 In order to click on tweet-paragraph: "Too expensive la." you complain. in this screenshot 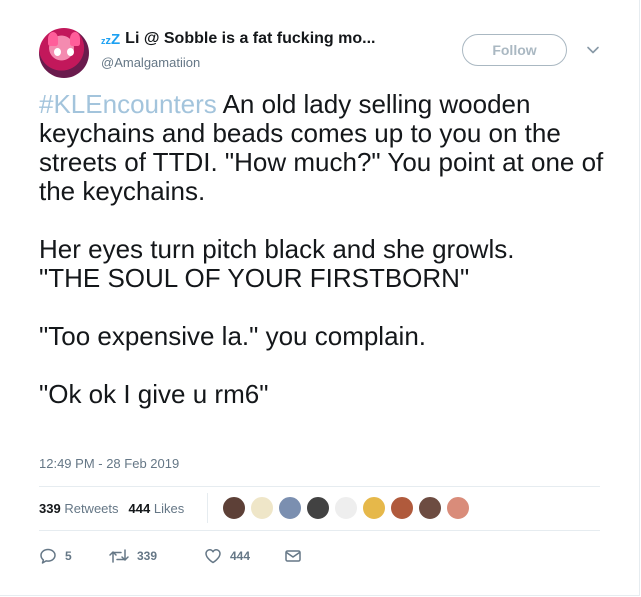, I will do `click(233, 336)`.